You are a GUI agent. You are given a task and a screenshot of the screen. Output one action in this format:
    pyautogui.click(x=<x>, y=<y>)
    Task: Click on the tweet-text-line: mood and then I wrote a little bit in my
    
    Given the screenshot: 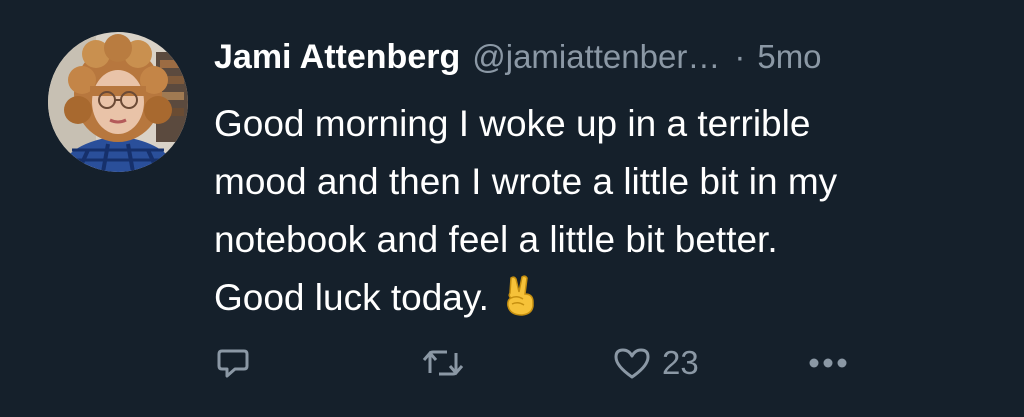 What is the action you would take?
    pyautogui.click(x=526, y=181)
    